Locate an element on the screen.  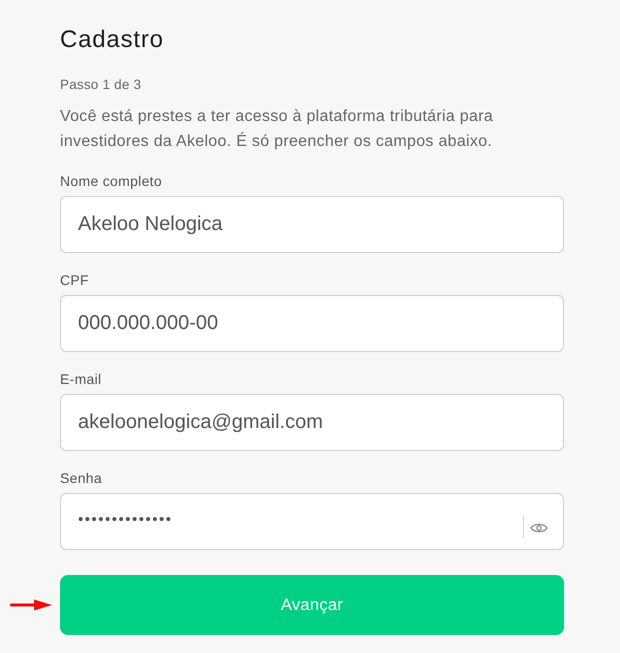
pointer-arrow is located at coordinates (31, 605).